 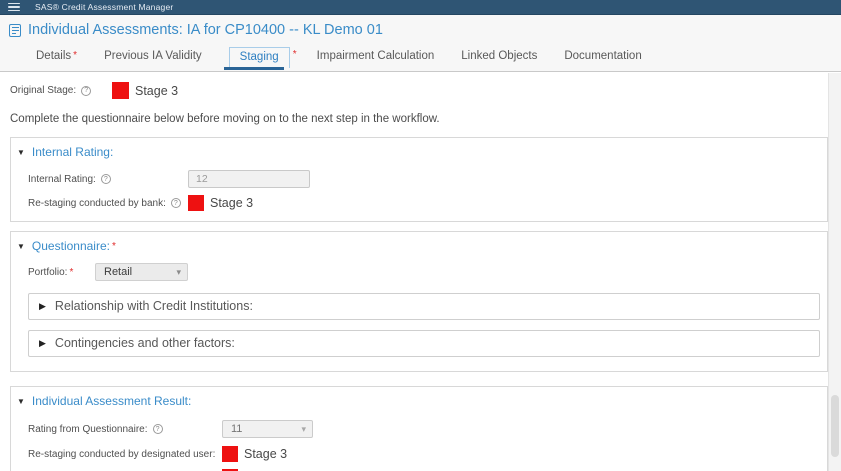 What do you see at coordinates (499, 59) in the screenshot?
I see `tab-linked-objects: Linked Objects` at bounding box center [499, 59].